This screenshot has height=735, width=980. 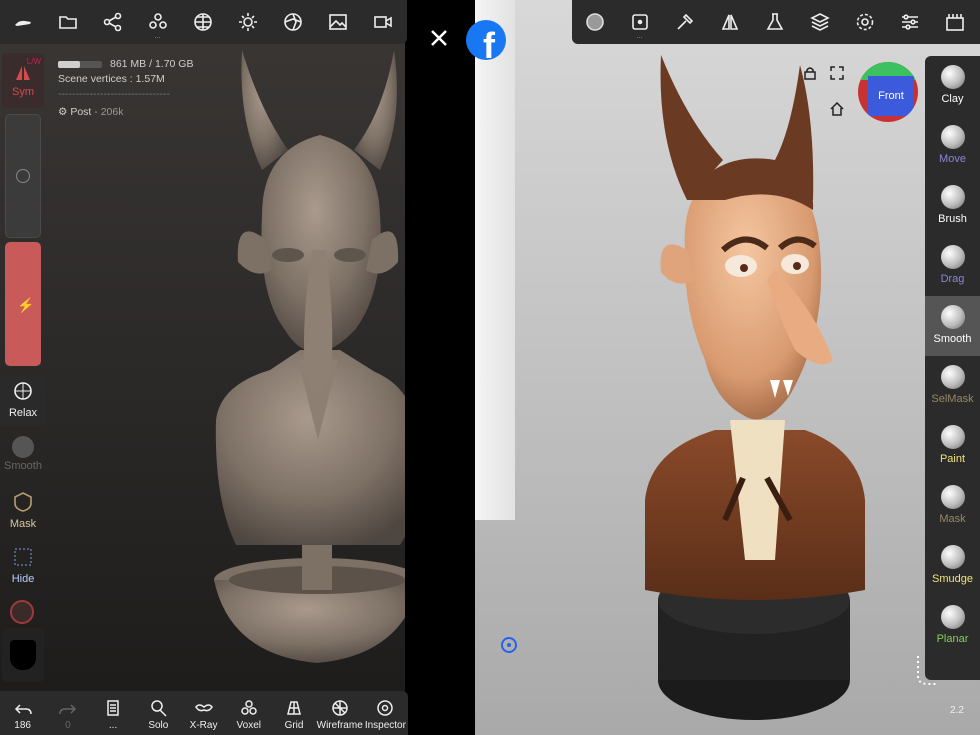 I want to click on close-icon, so click(x=439, y=38).